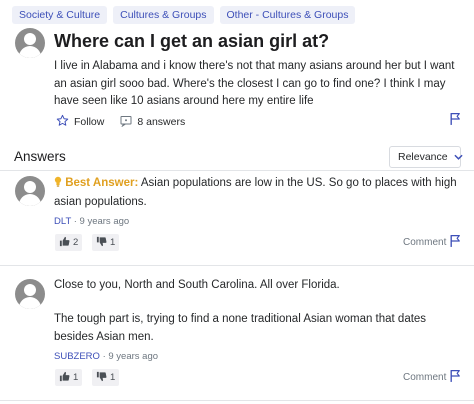  Describe the element at coordinates (62, 221) in the screenshot. I see `answer-username: DLT` at that location.